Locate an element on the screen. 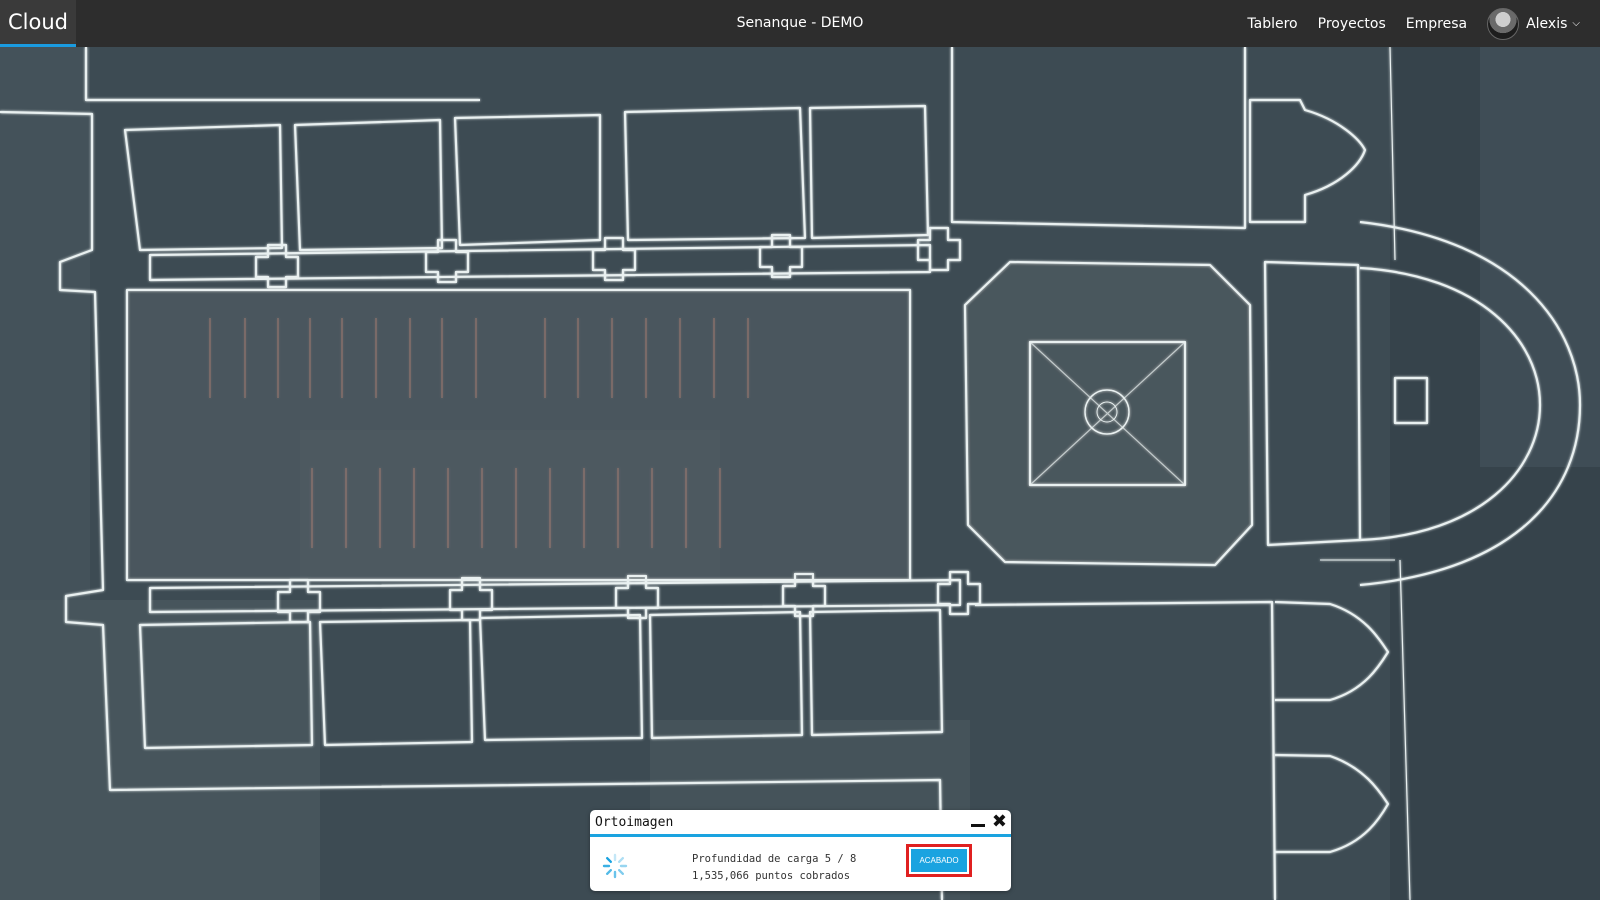  chevron-down-icon: ⌵ is located at coordinates (1576, 23).